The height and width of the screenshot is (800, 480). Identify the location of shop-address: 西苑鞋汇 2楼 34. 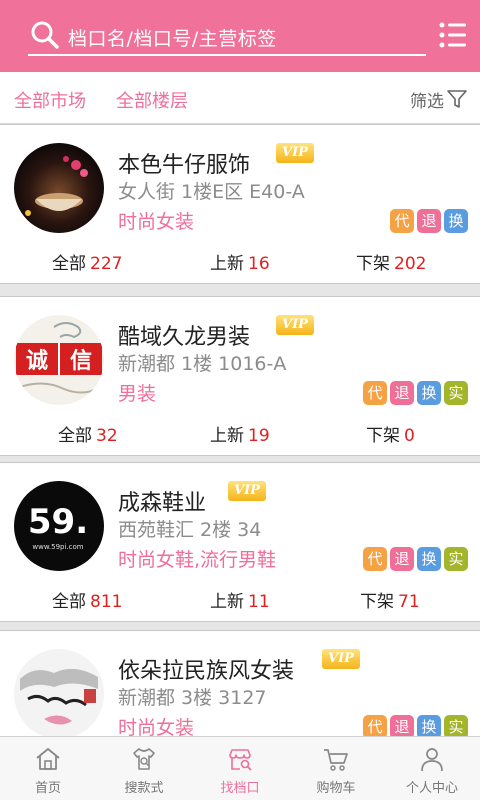
(190, 530).